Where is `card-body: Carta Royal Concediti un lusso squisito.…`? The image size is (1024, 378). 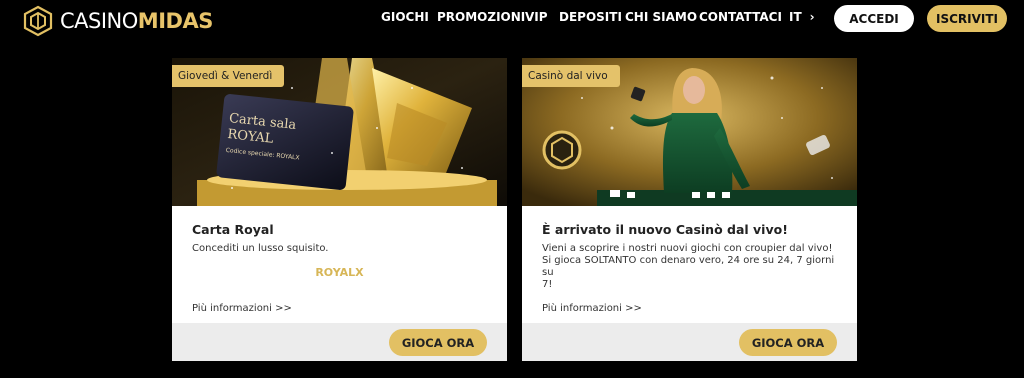 card-body: Carta Royal Concediti un lusso squisito.… is located at coordinates (342, 250).